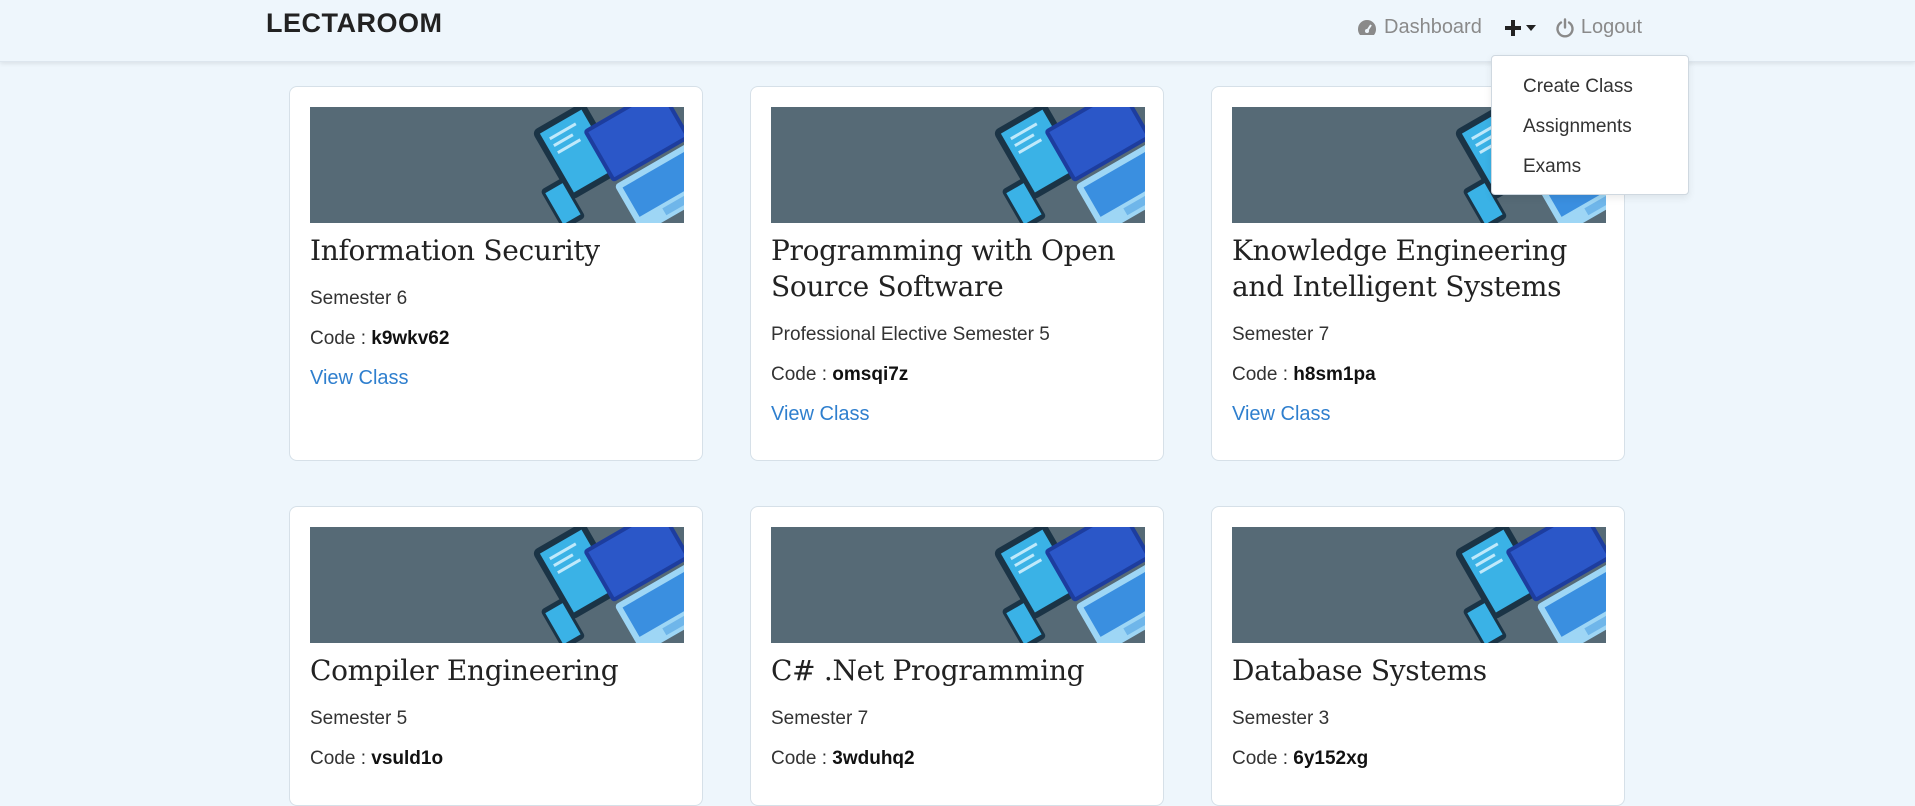 Image resolution: width=1915 pixels, height=806 pixels. I want to click on create-dropdown-toggle, so click(1520, 28).